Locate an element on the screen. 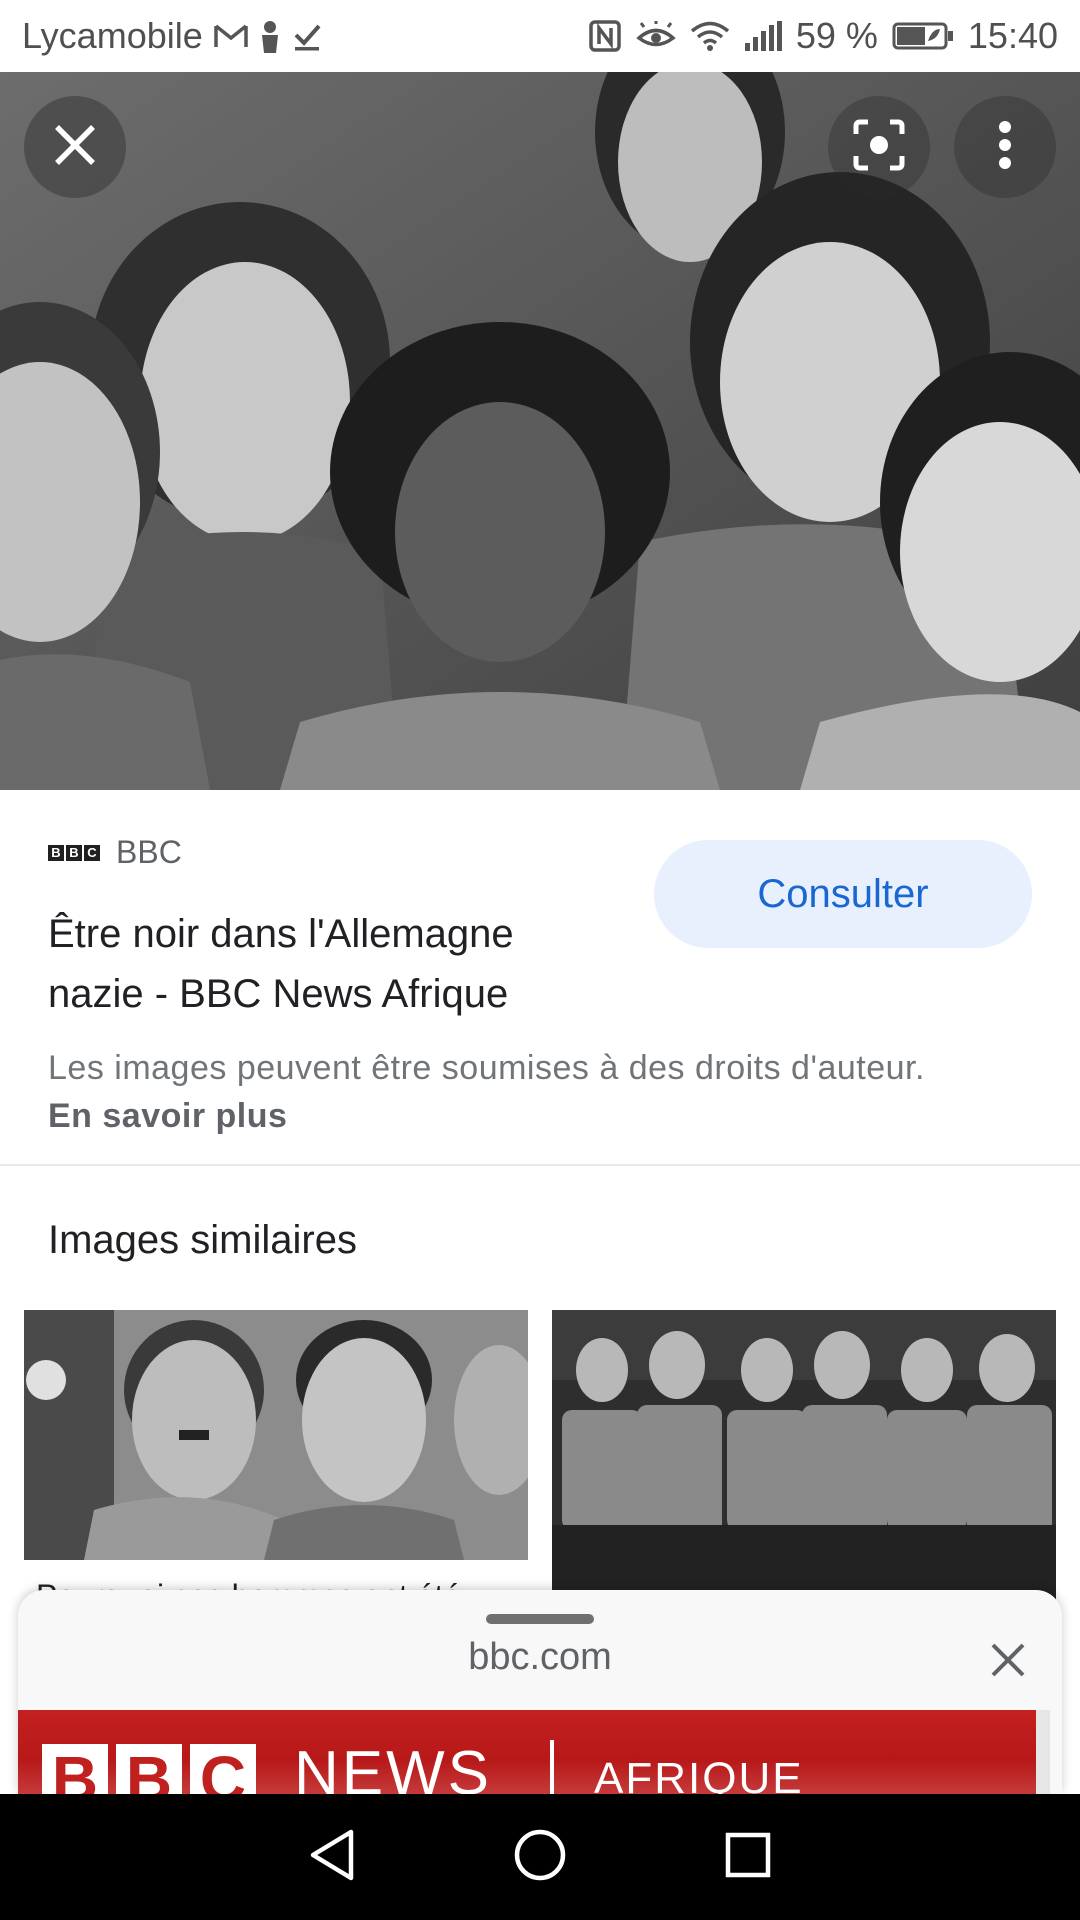 This screenshot has height=1920, width=1080. recents-icon is located at coordinates (748, 1857).